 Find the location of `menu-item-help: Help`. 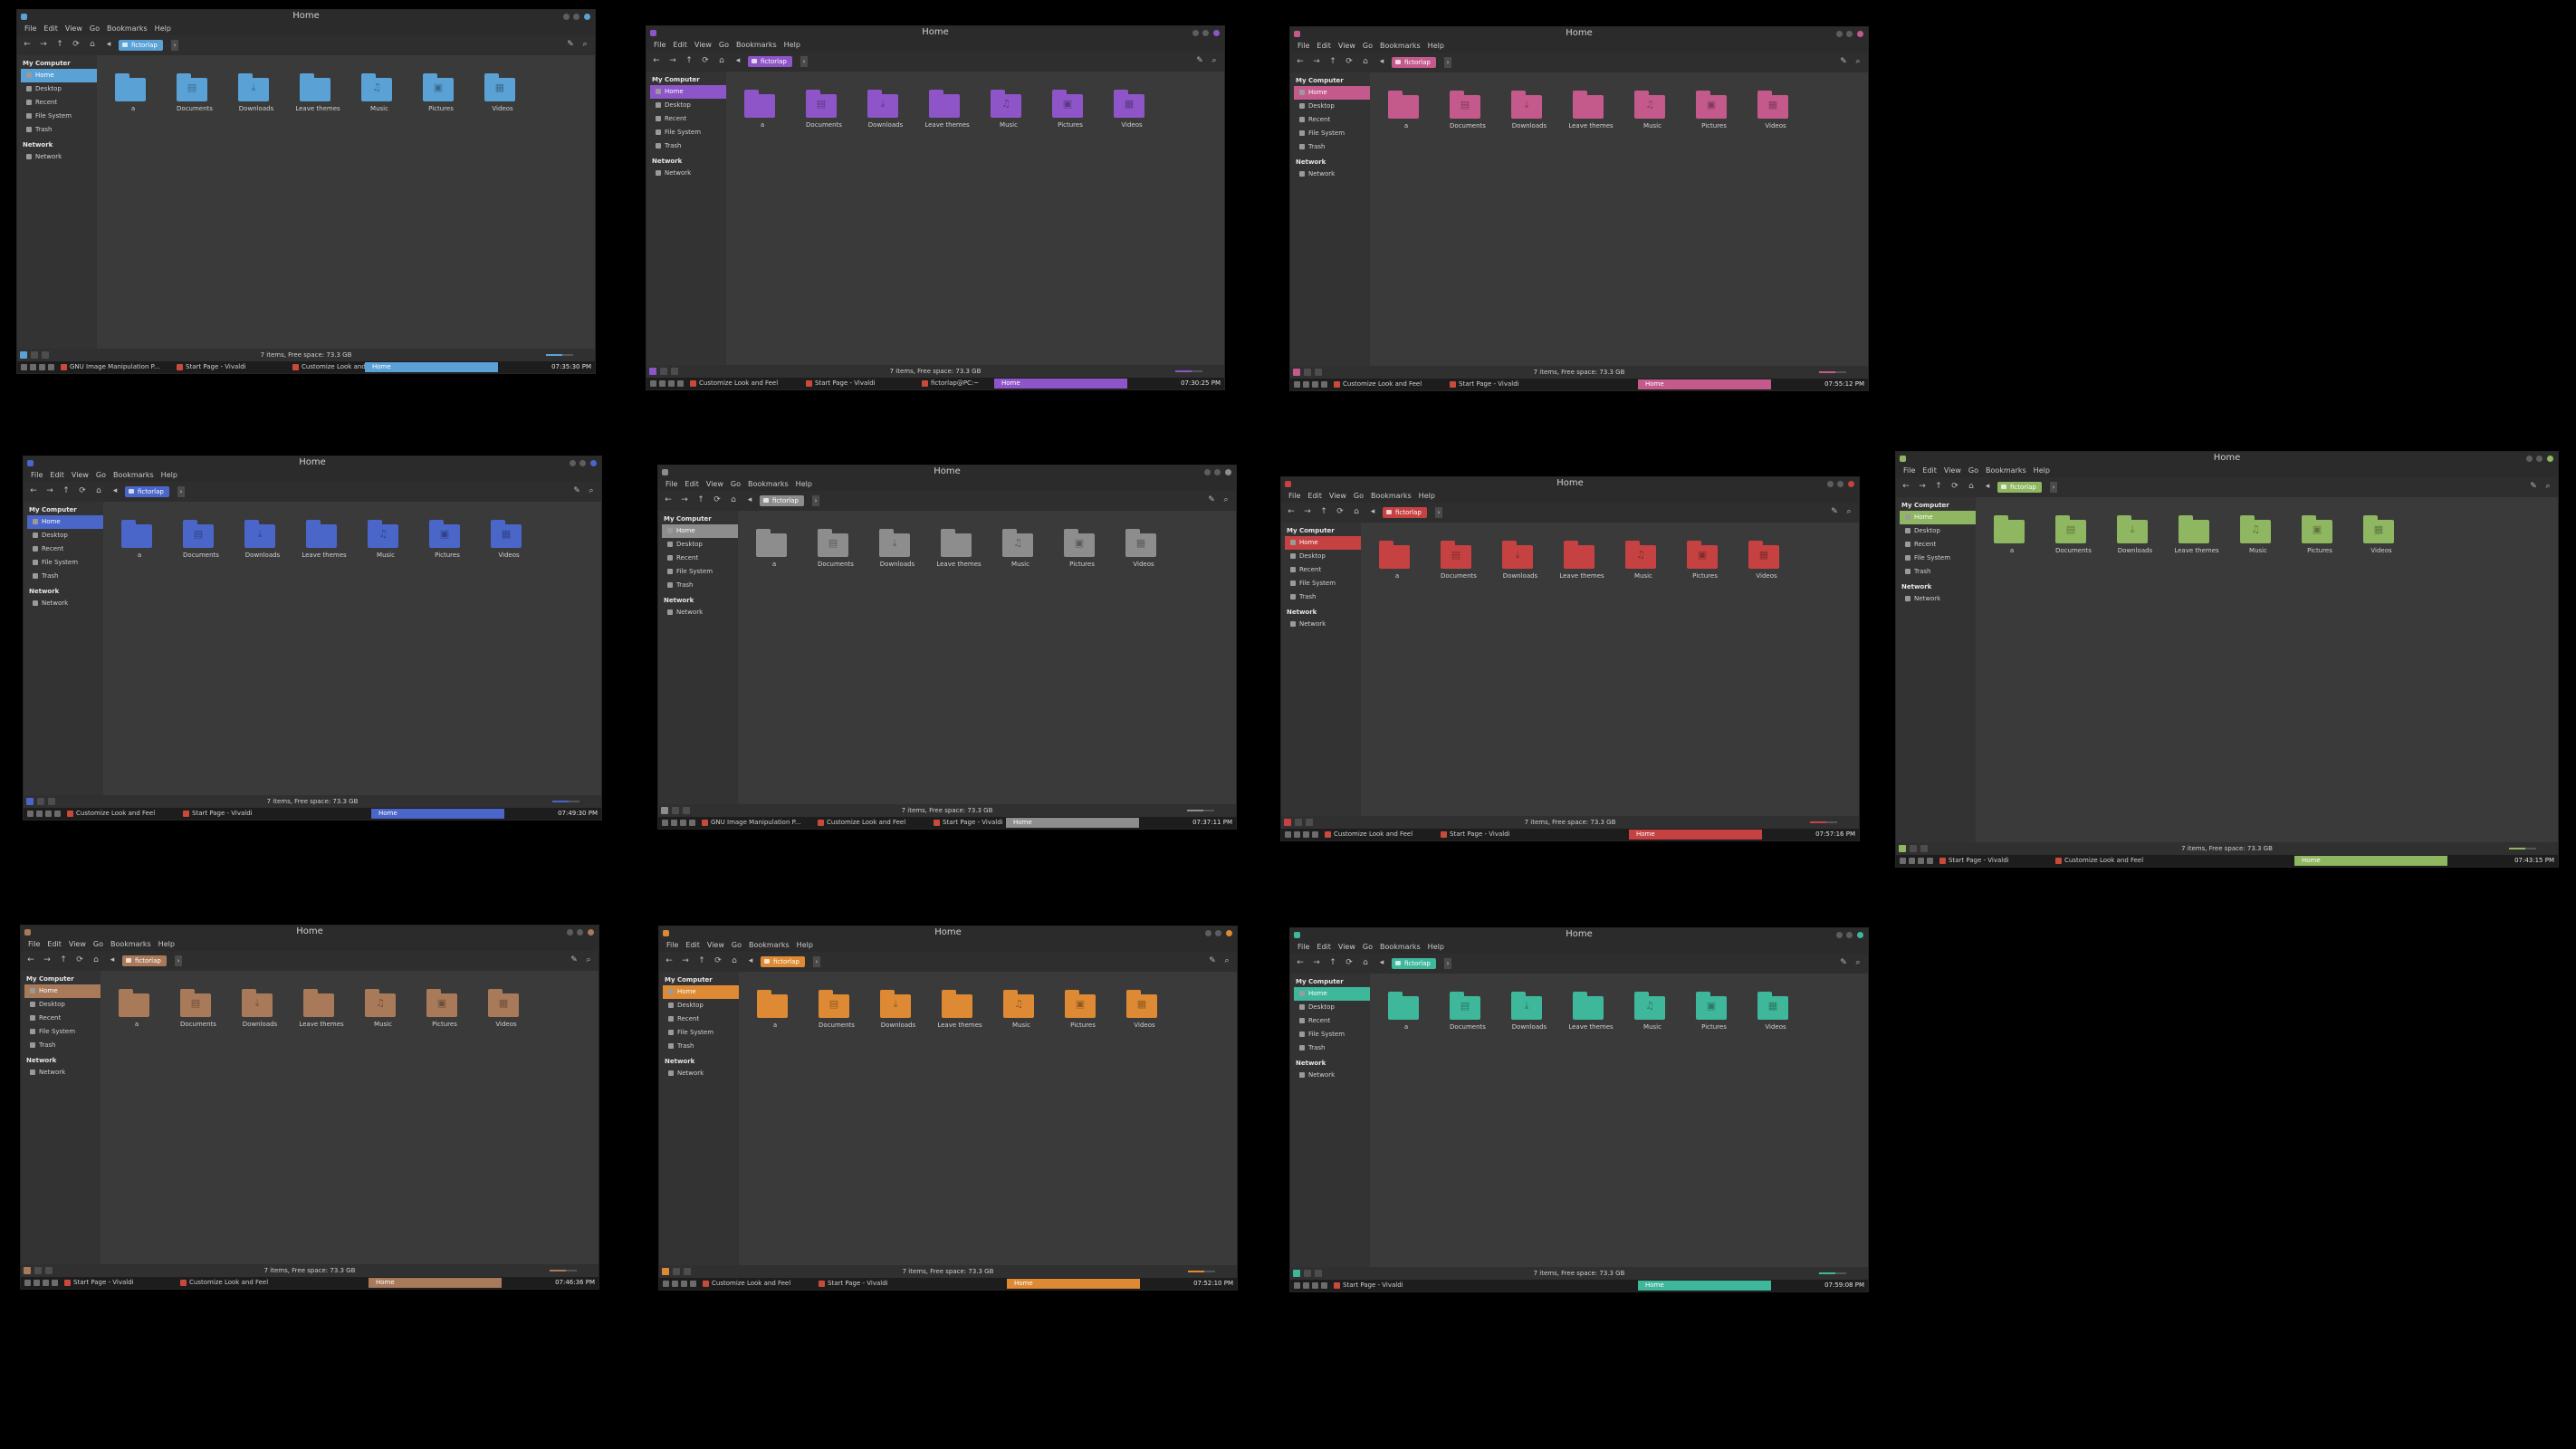

menu-item-help: Help is located at coordinates (2042, 471).